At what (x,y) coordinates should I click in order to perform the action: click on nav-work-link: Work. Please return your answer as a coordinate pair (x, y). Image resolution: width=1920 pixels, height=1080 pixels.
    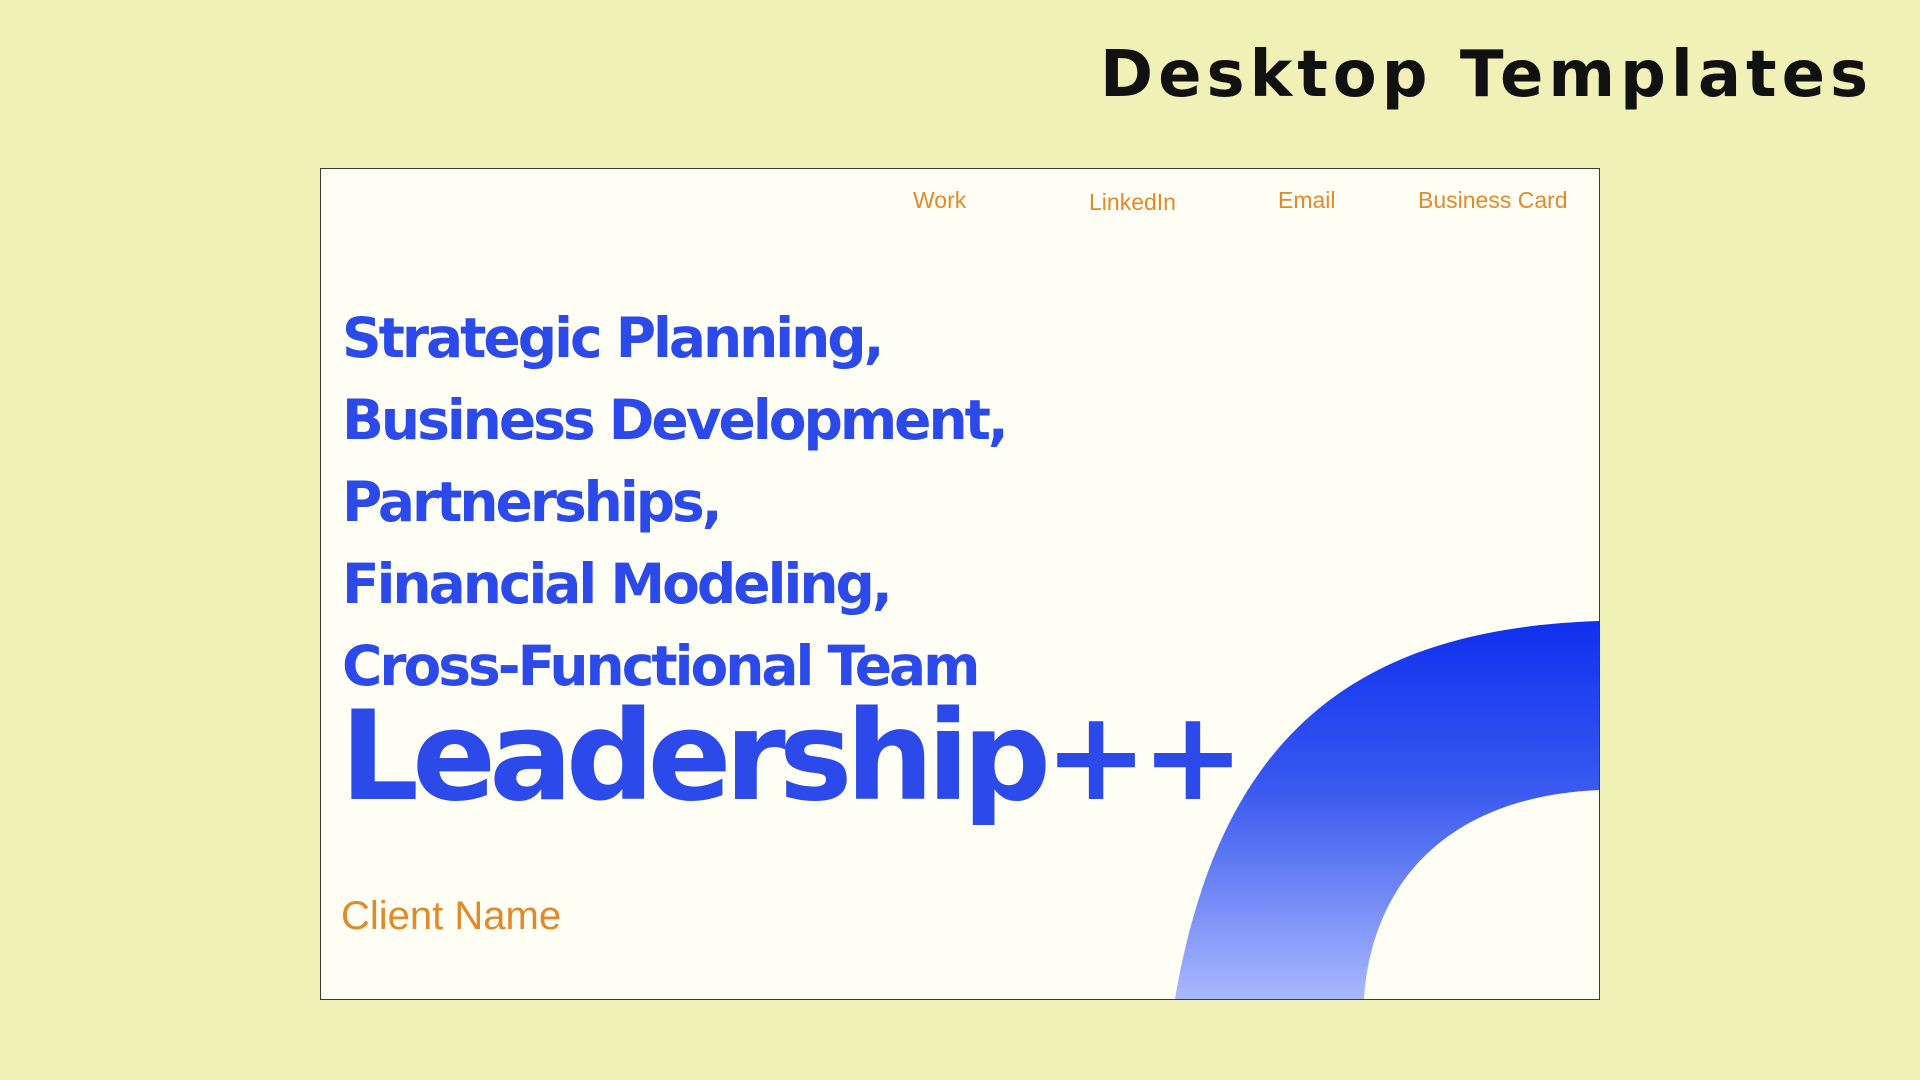
    Looking at the image, I should click on (939, 200).